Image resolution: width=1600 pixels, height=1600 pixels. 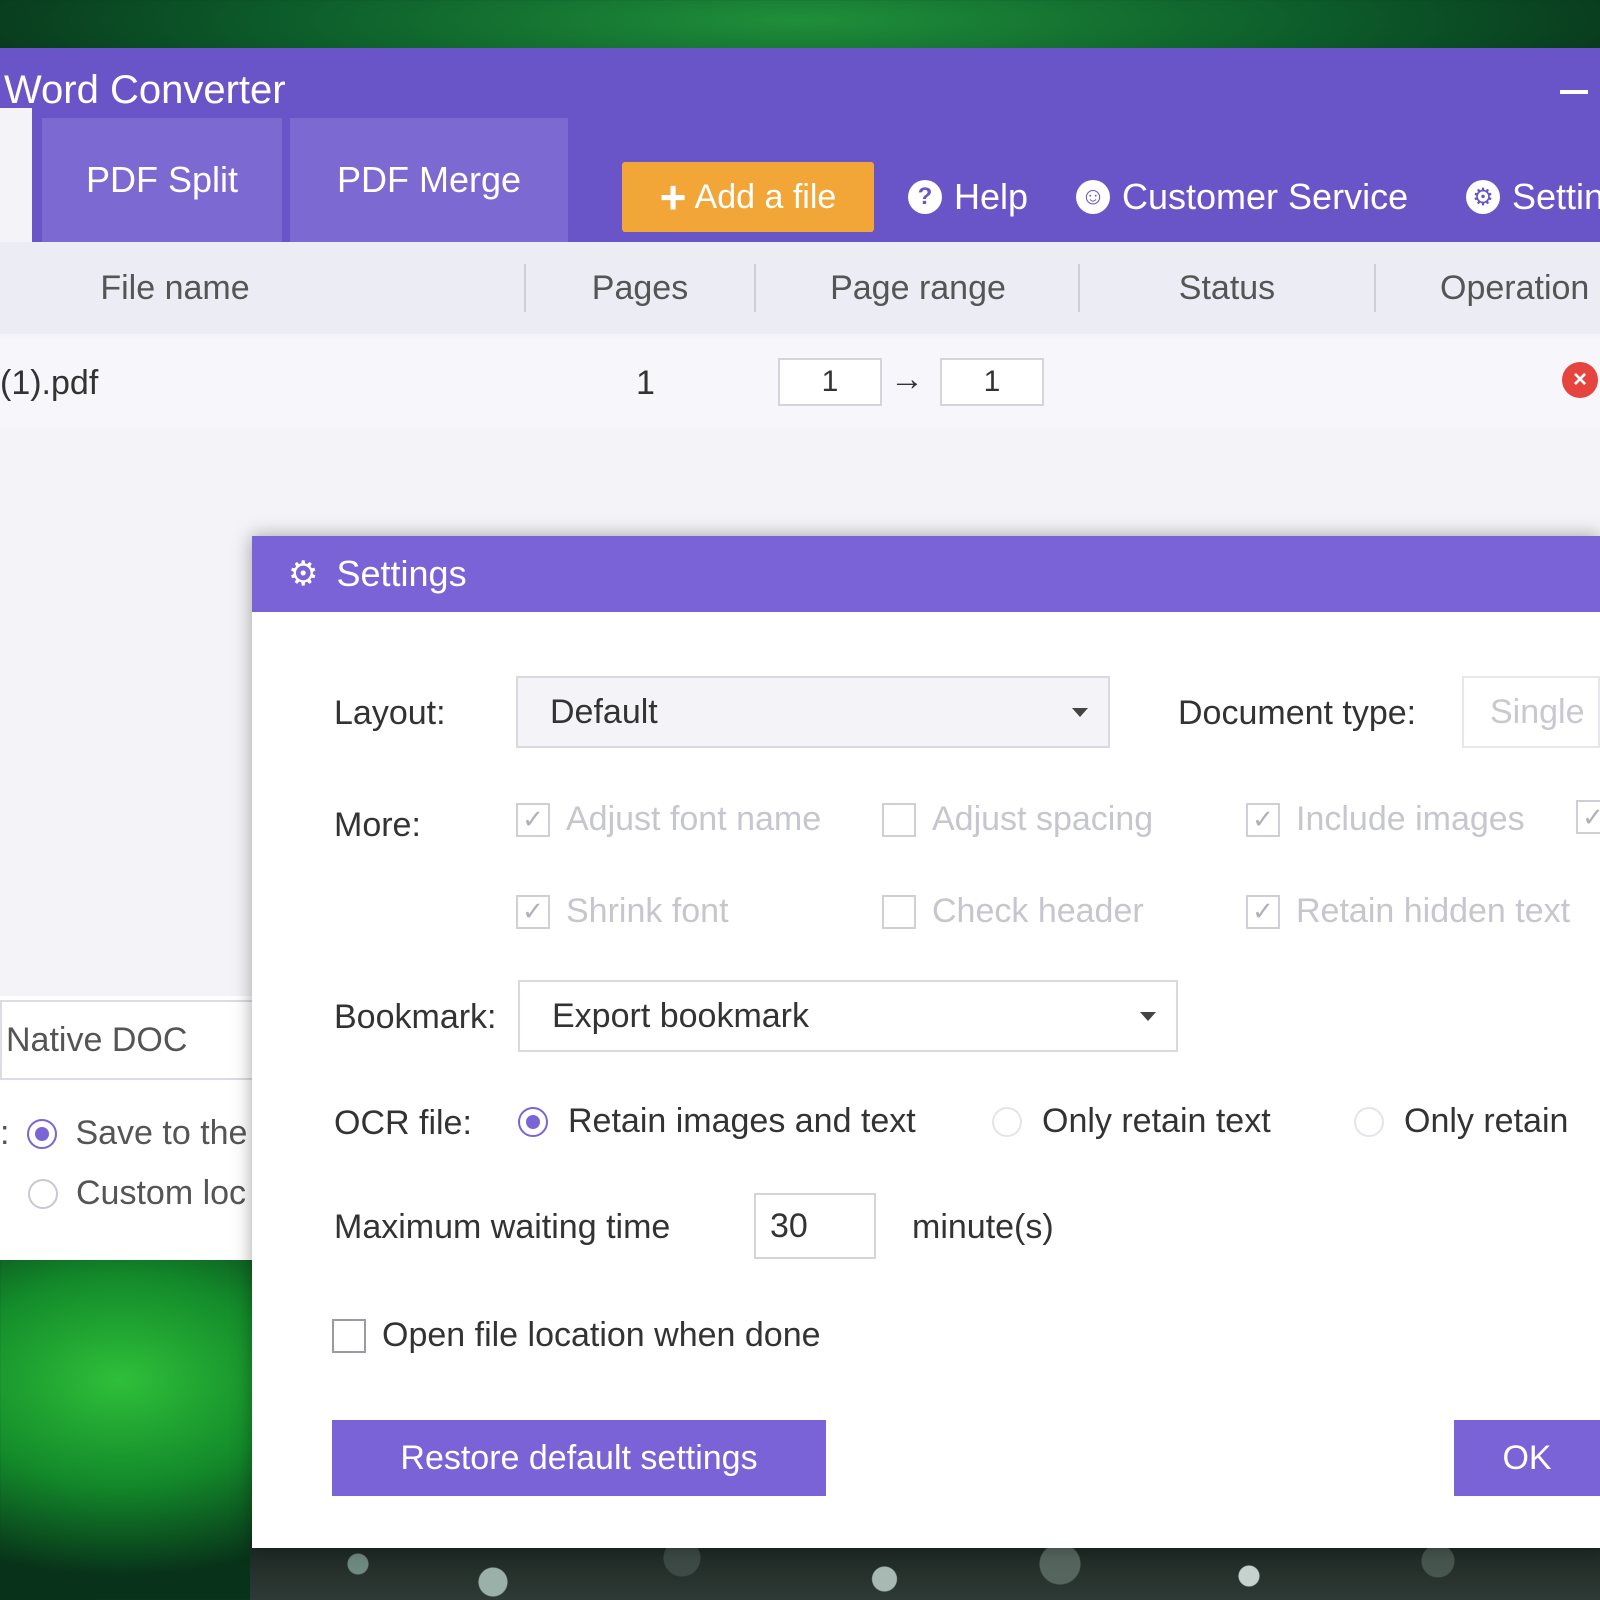 I want to click on page-range-from-input: 1, so click(x=830, y=382).